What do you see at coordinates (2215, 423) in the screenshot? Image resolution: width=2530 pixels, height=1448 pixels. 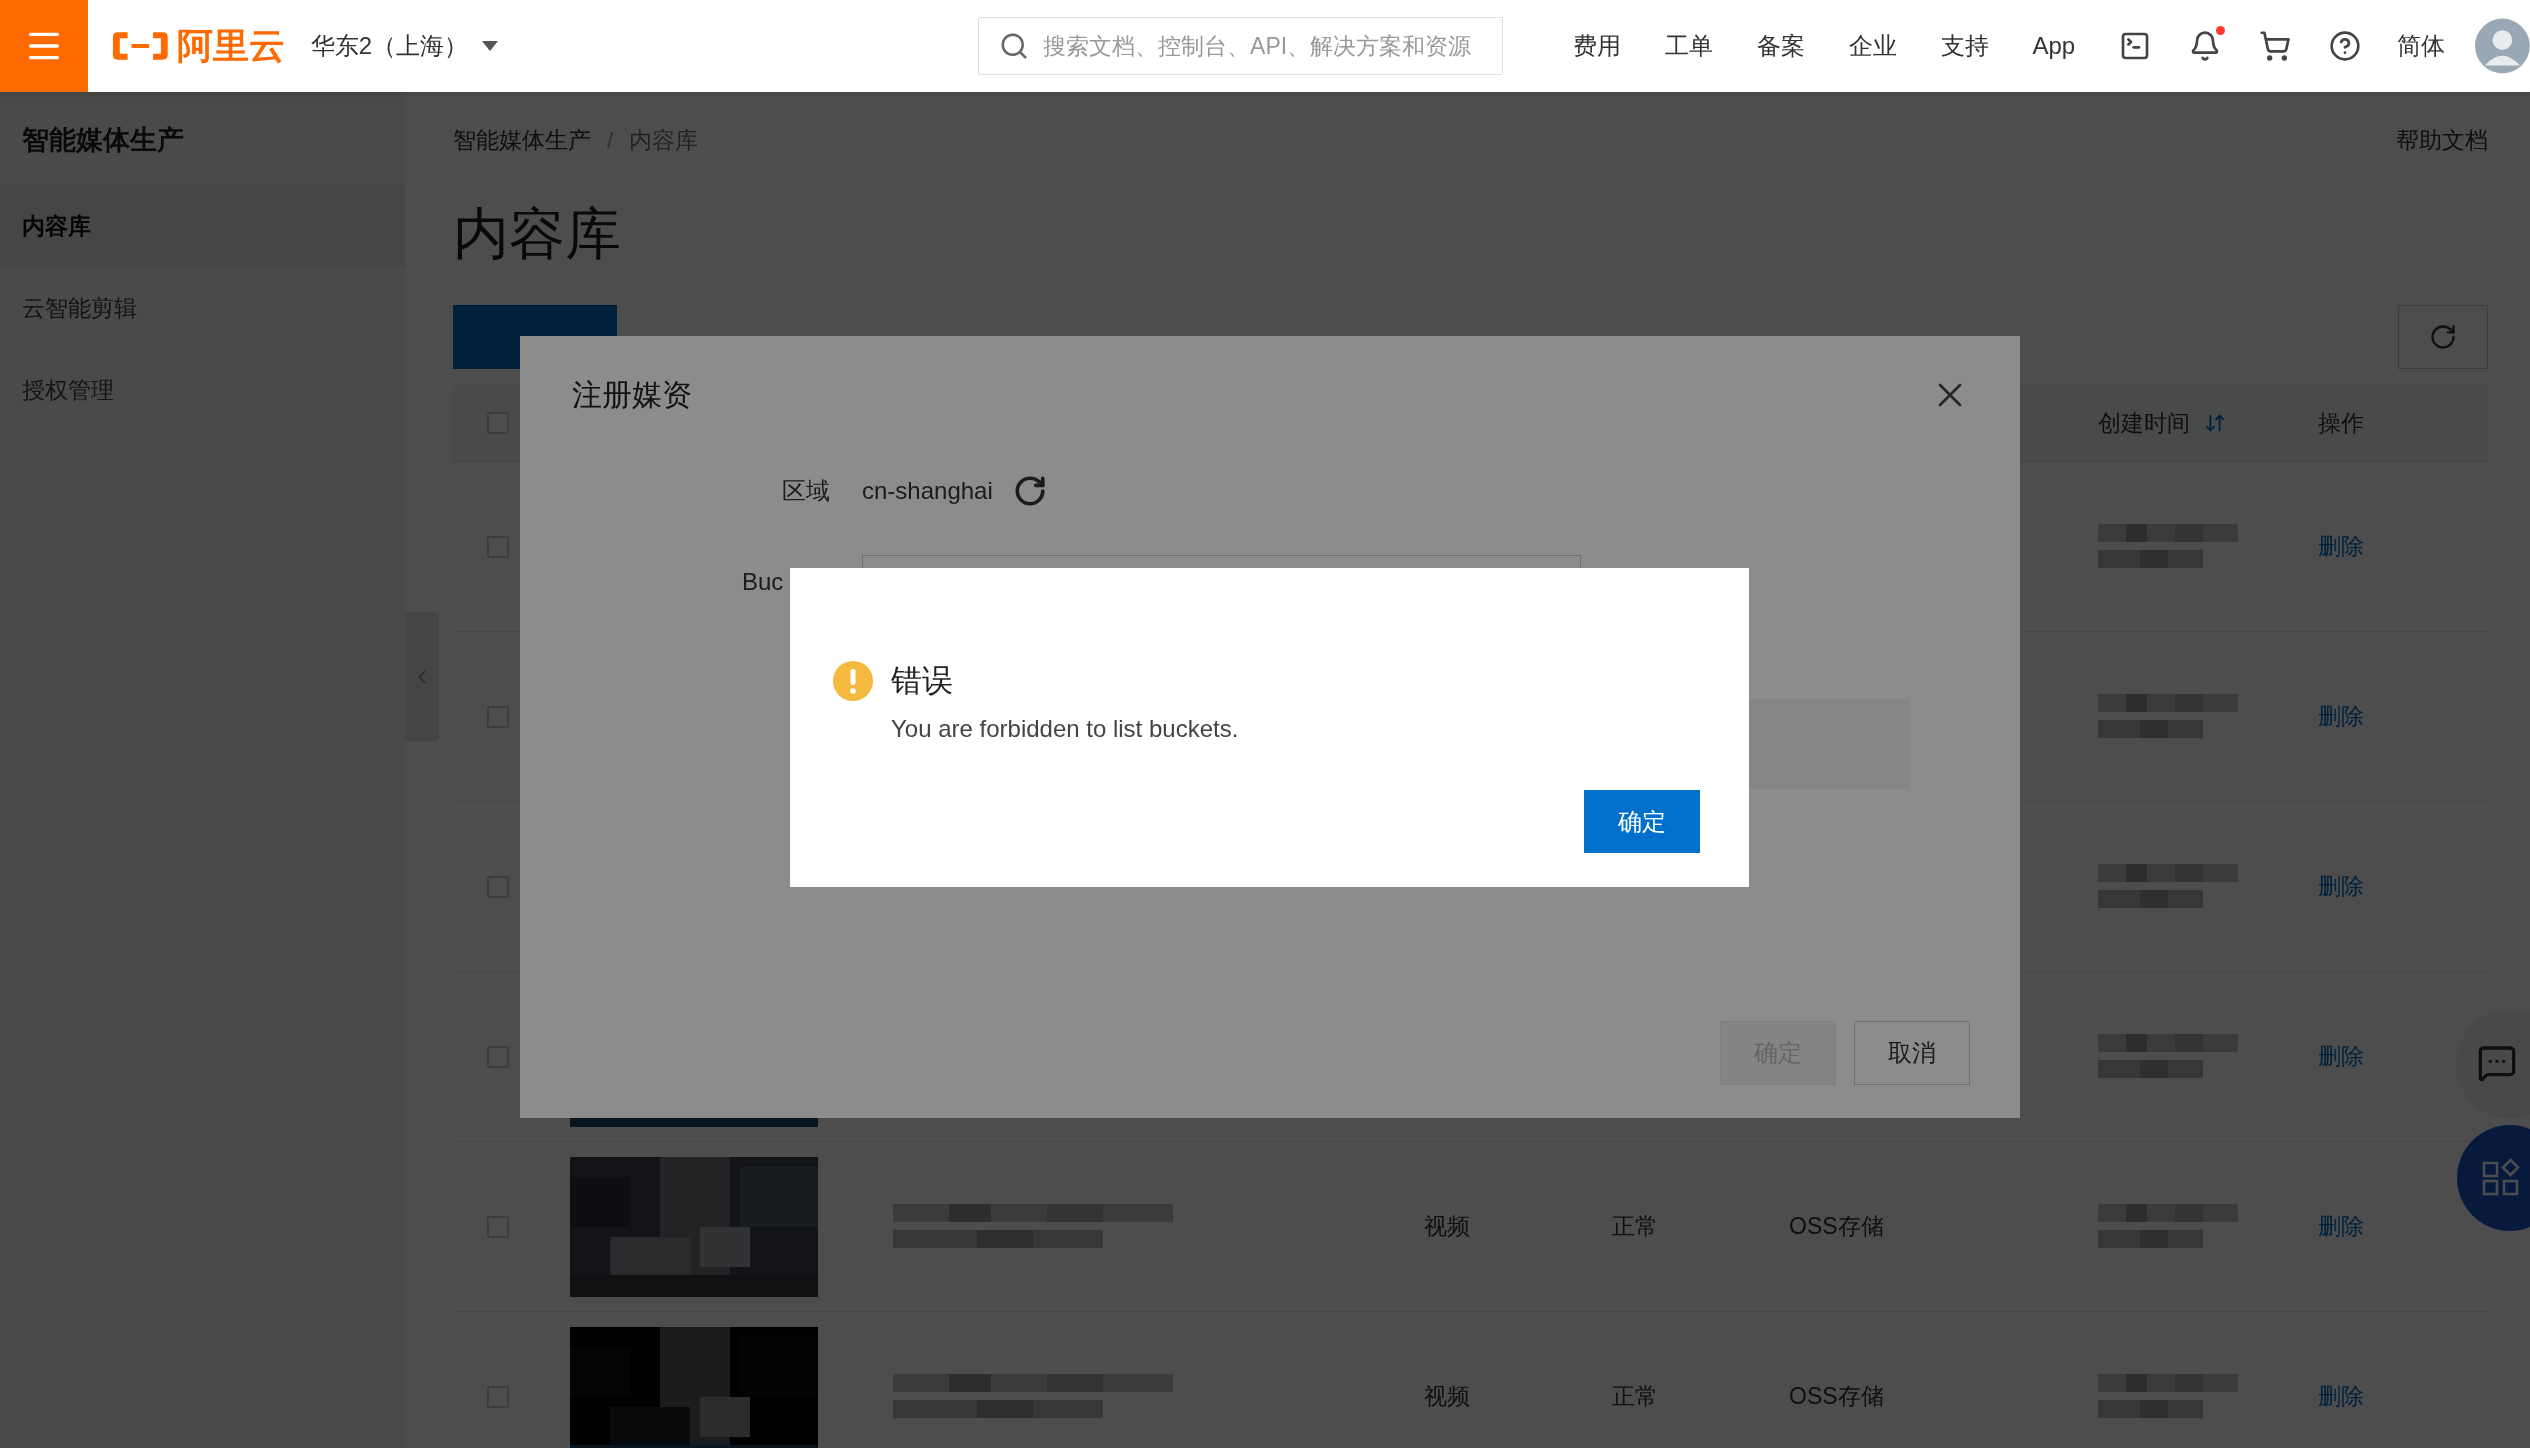 I see `sort-icon` at bounding box center [2215, 423].